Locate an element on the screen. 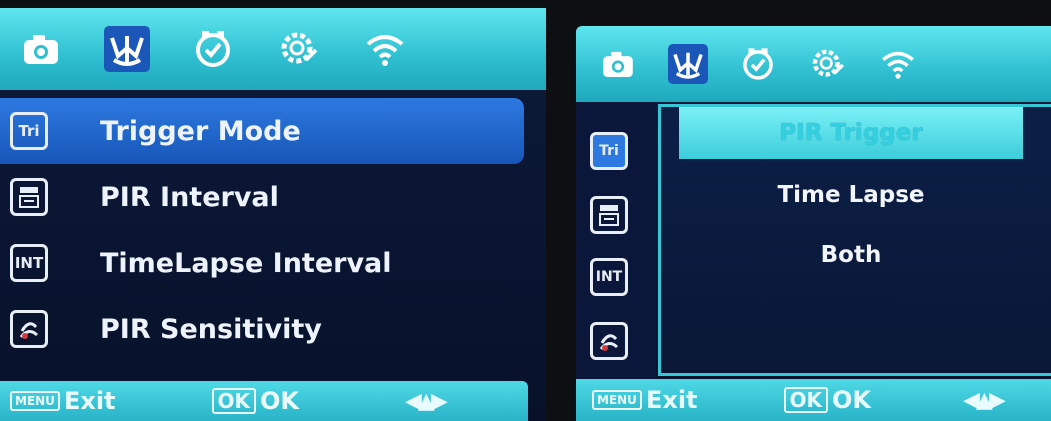 This screenshot has height=421, width=1051. option-pir-trigger: PIR Trigger is located at coordinates (851, 133).